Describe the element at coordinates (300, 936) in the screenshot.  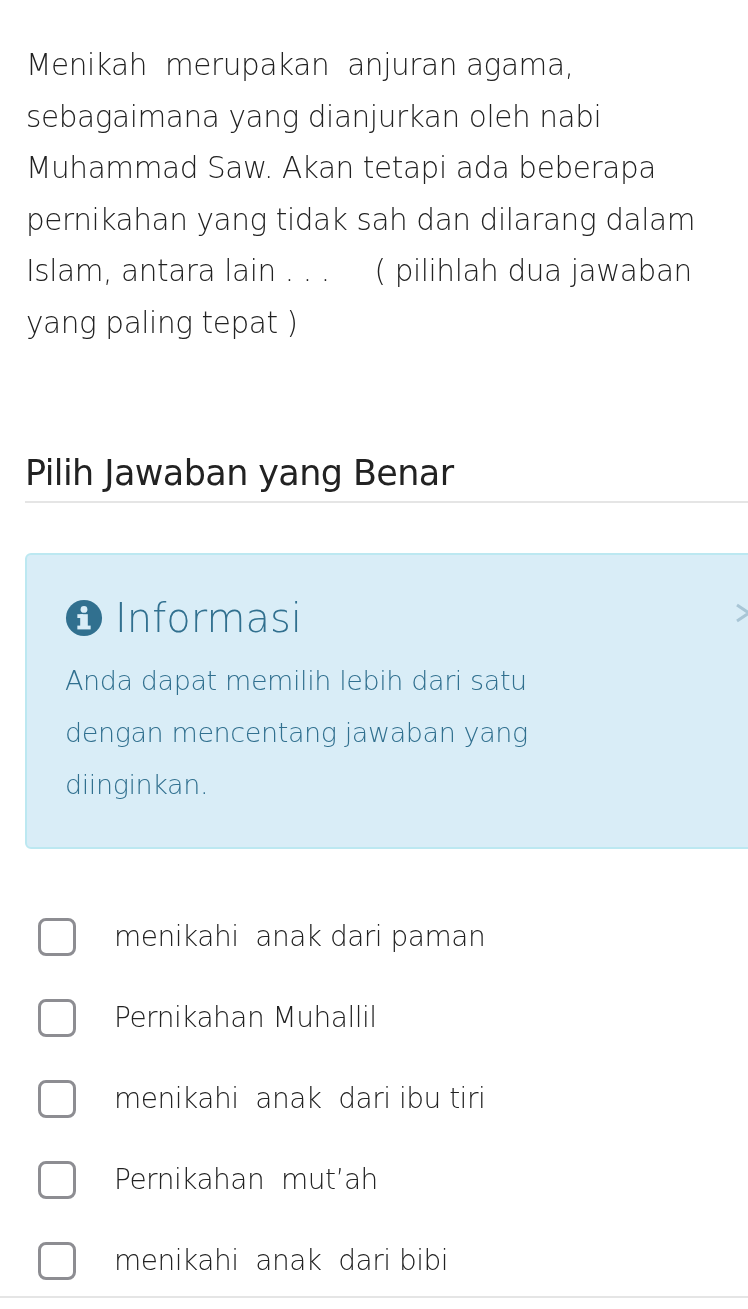
I see `option-label: menikahi anak dari paman` at that location.